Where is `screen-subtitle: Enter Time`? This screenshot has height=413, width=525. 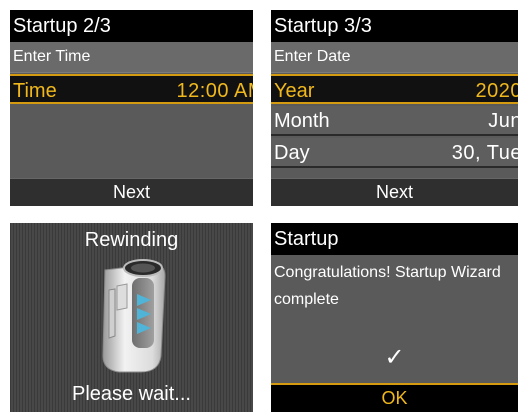
screen-subtitle: Enter Time is located at coordinates (131, 57).